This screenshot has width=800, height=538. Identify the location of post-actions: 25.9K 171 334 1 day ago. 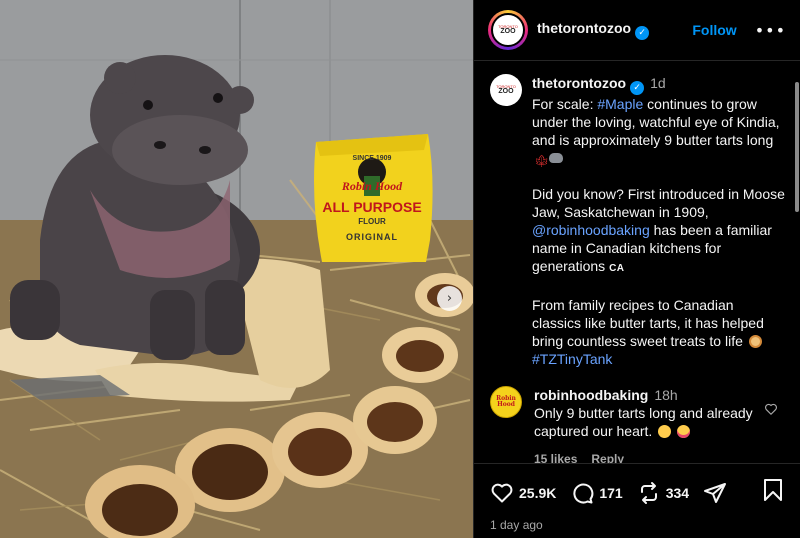
(637, 500).